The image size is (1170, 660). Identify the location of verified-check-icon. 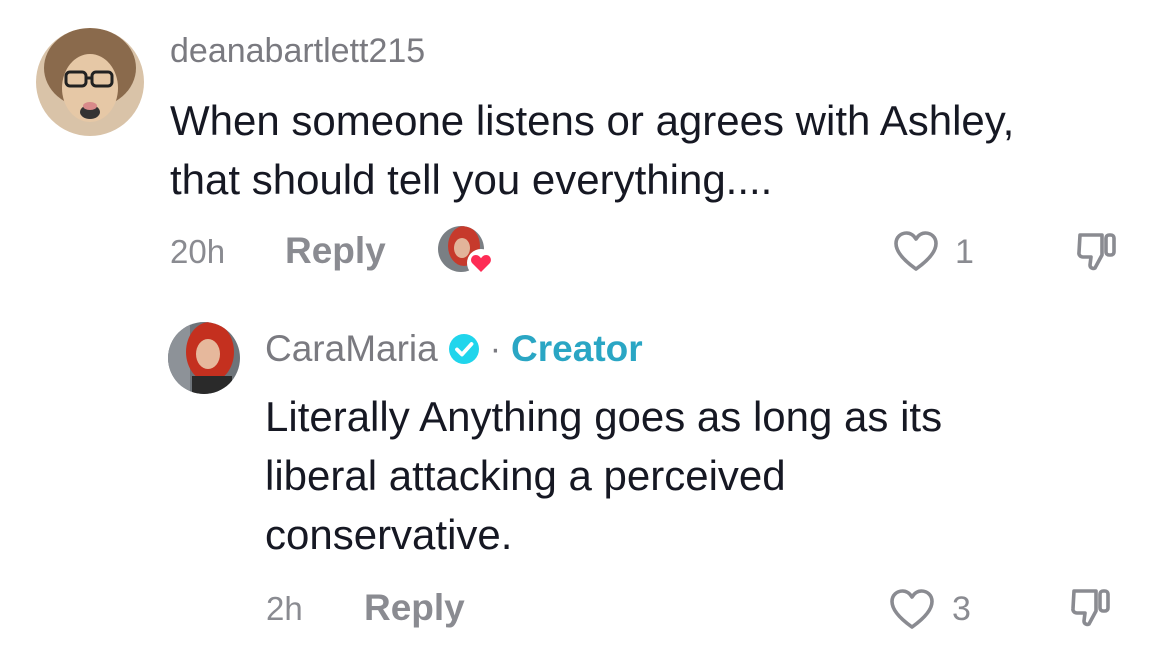
(463, 349).